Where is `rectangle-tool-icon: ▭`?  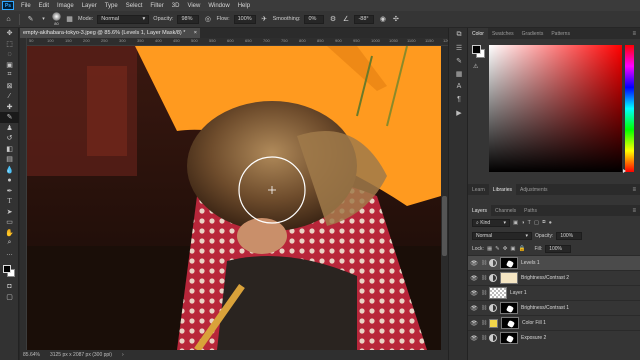 rectangle-tool-icon: ▭ is located at coordinates (9, 222).